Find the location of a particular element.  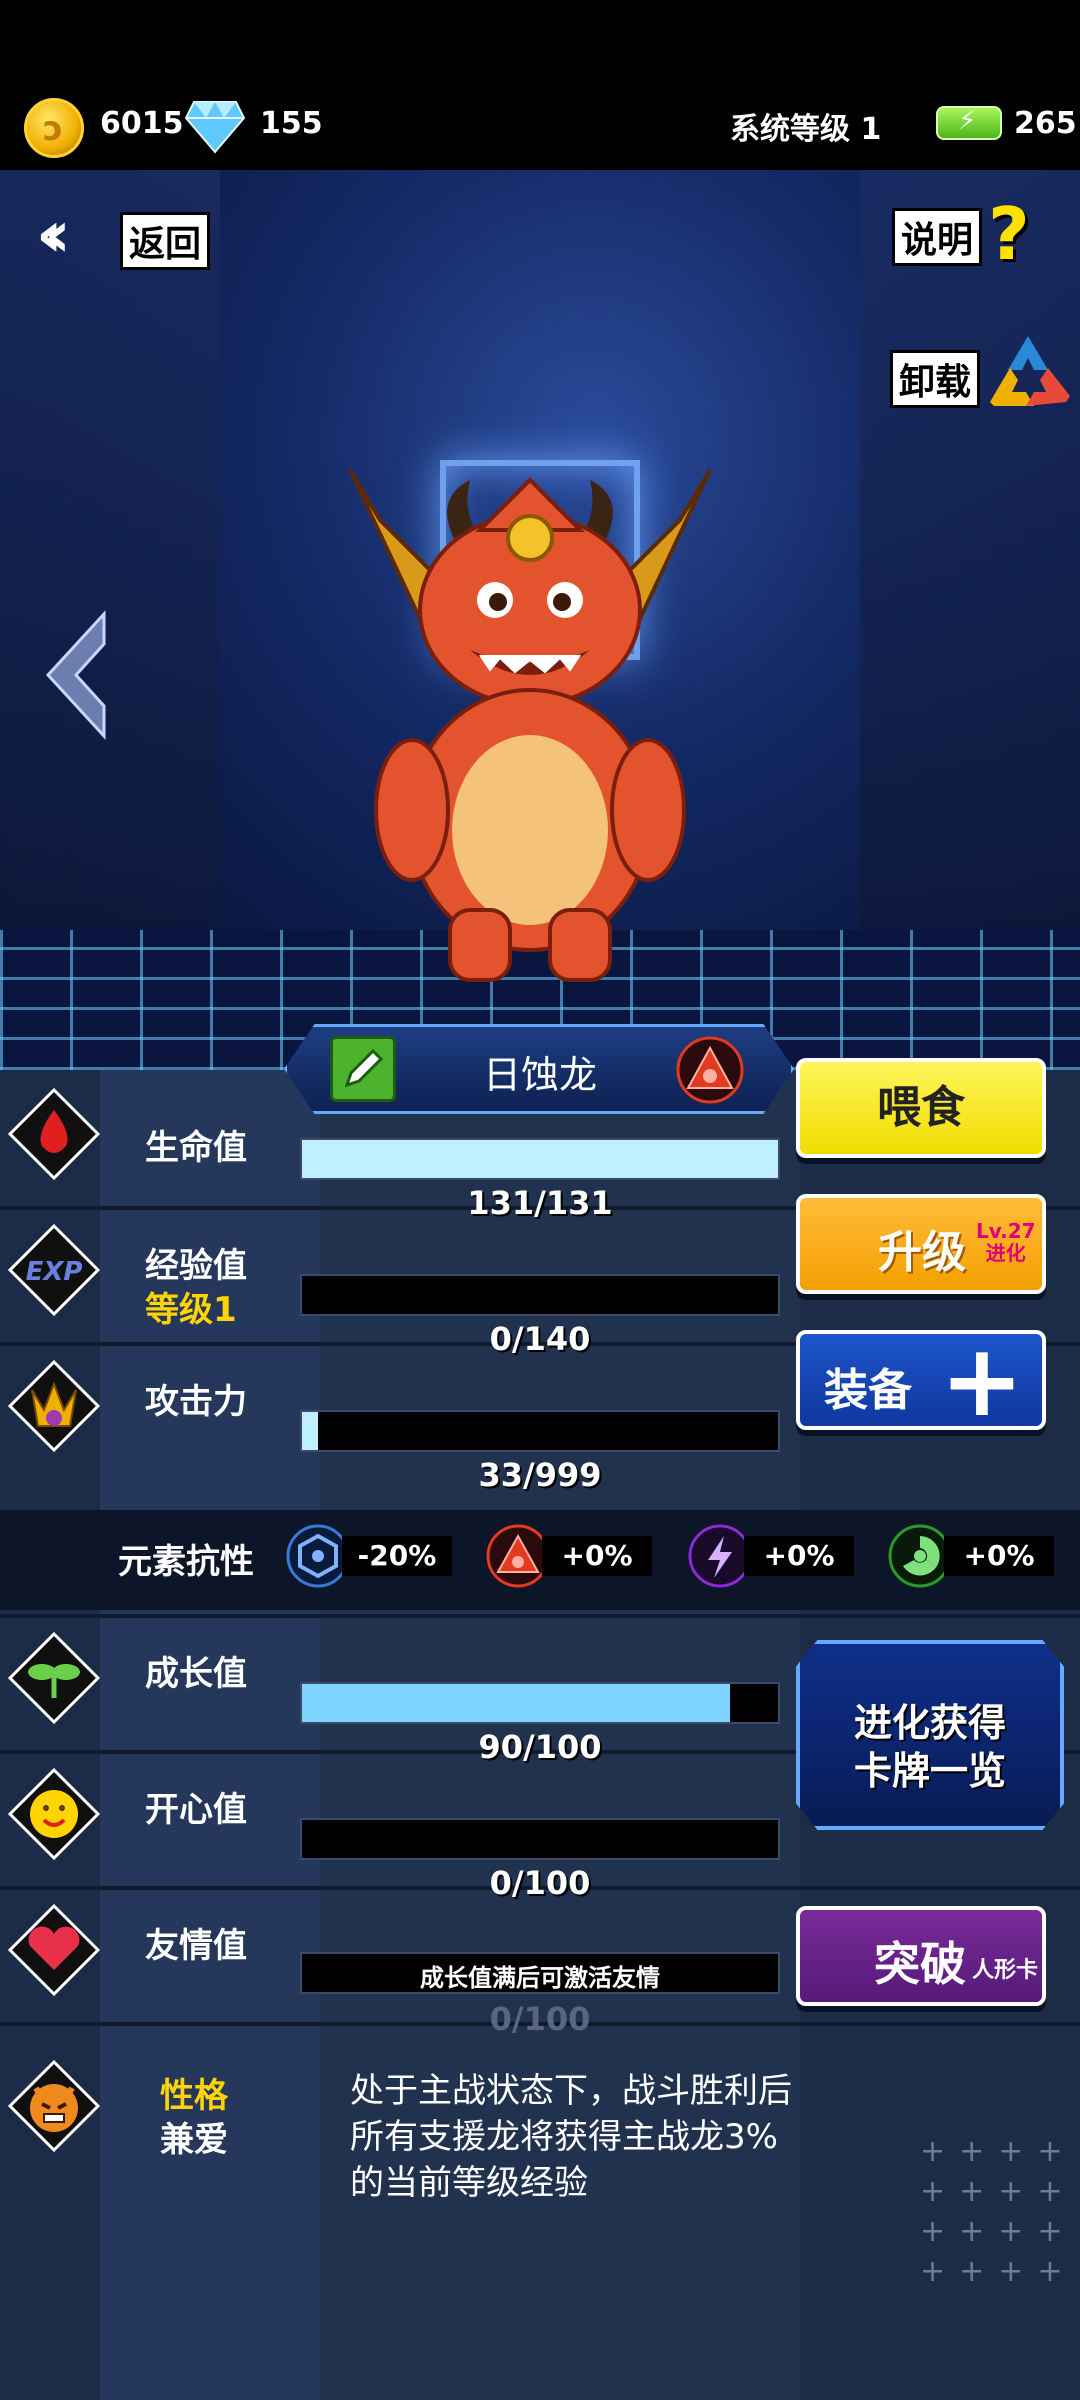

thunder-element-icon is located at coordinates (720, 1556).